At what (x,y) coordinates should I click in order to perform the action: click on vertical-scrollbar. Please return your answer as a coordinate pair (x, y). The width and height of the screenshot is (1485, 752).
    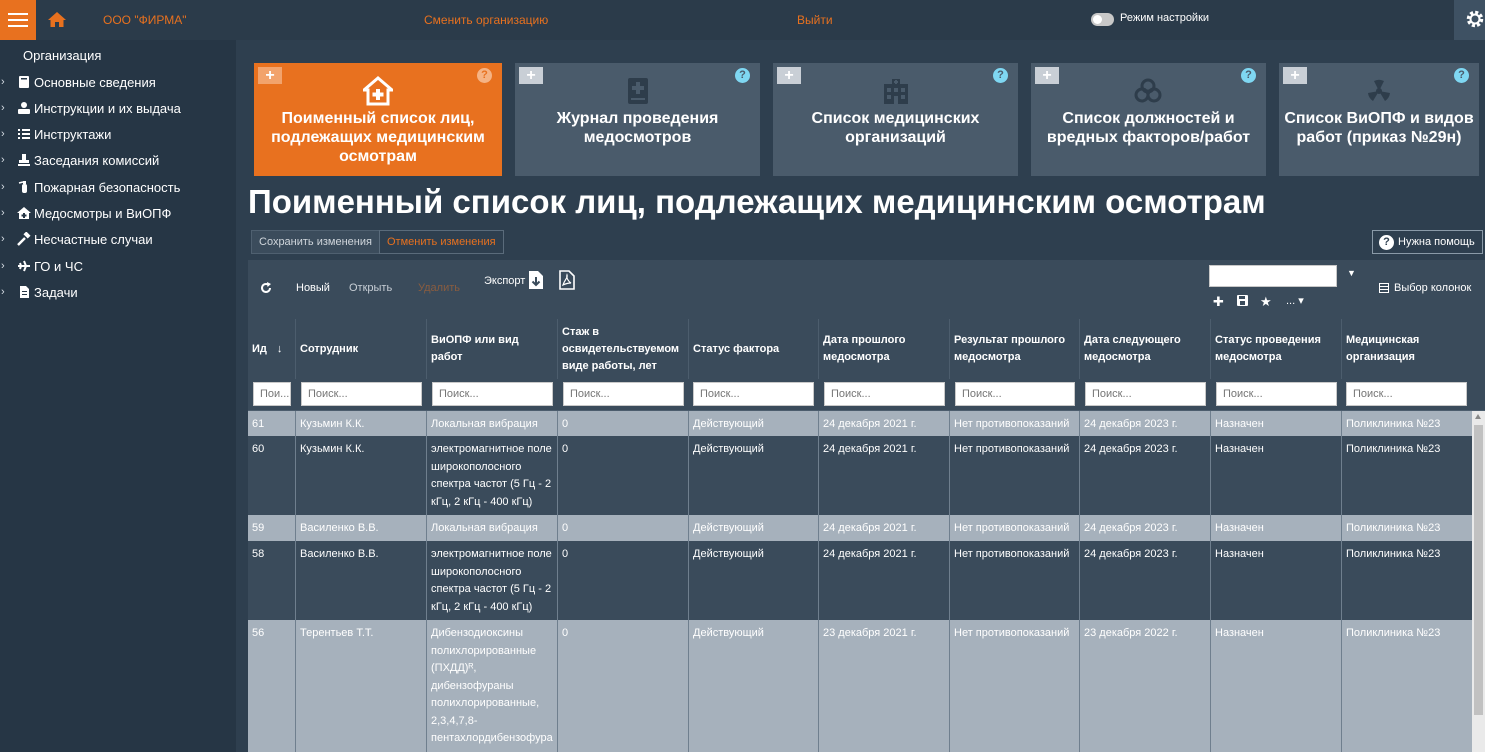
    Looking at the image, I should click on (1478, 581).